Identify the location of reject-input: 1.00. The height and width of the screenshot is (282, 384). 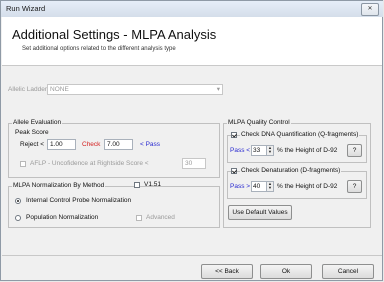
(61, 144).